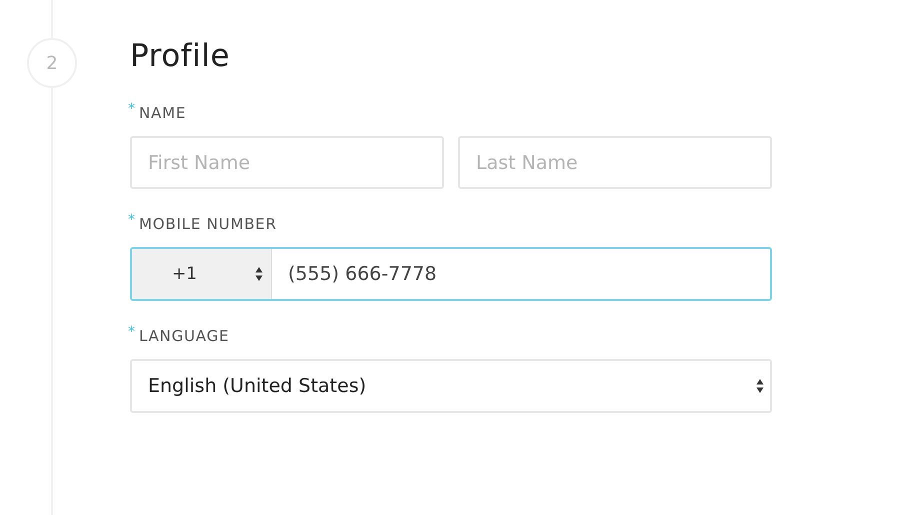 This screenshot has height=515, width=900. I want to click on field-label: LANGUAGE, so click(184, 336).